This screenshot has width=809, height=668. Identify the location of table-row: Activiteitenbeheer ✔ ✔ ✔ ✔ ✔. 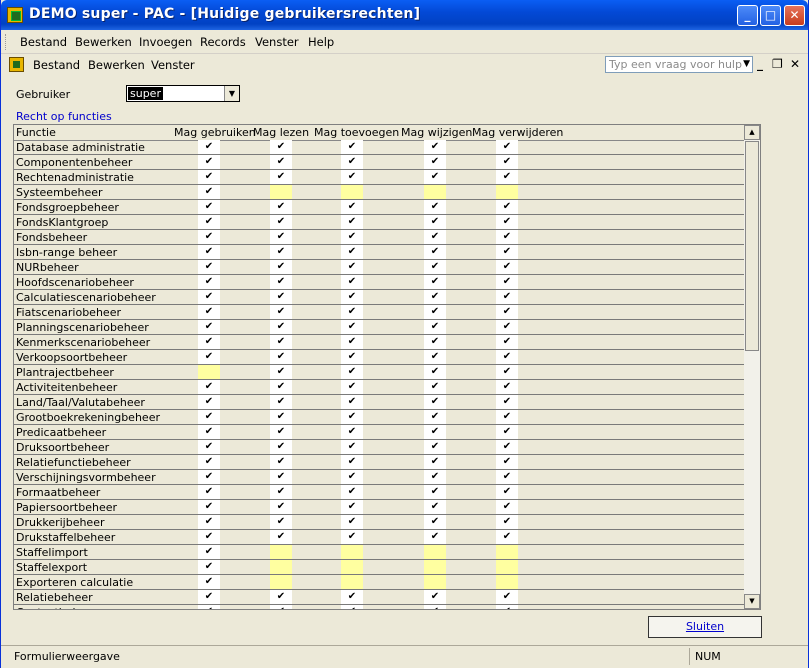
(379, 387).